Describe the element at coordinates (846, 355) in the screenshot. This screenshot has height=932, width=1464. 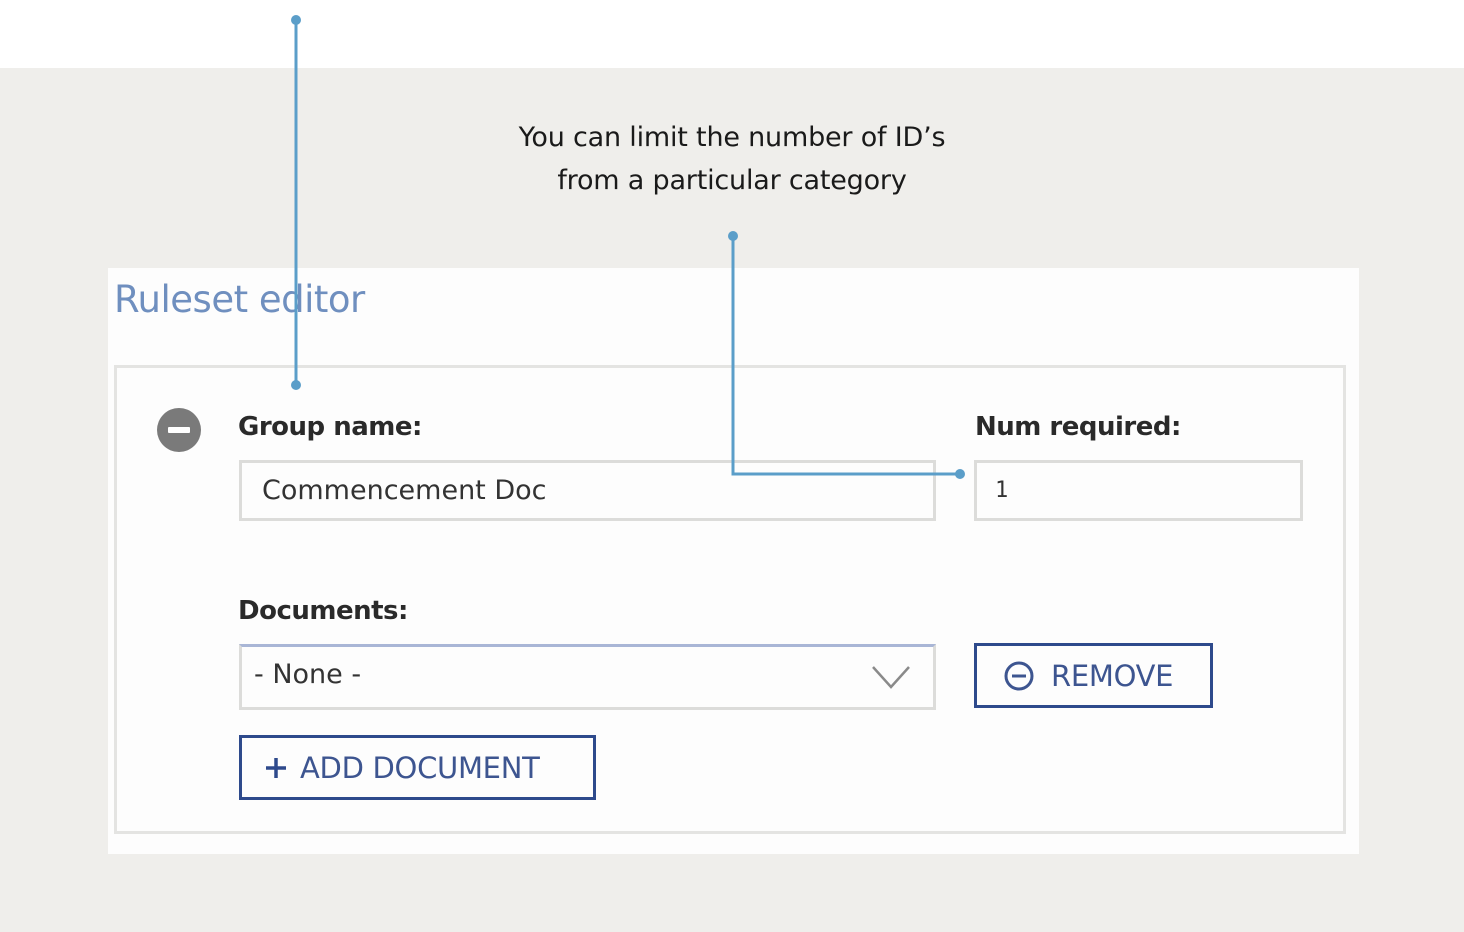
I see `num-required-leader-line` at that location.